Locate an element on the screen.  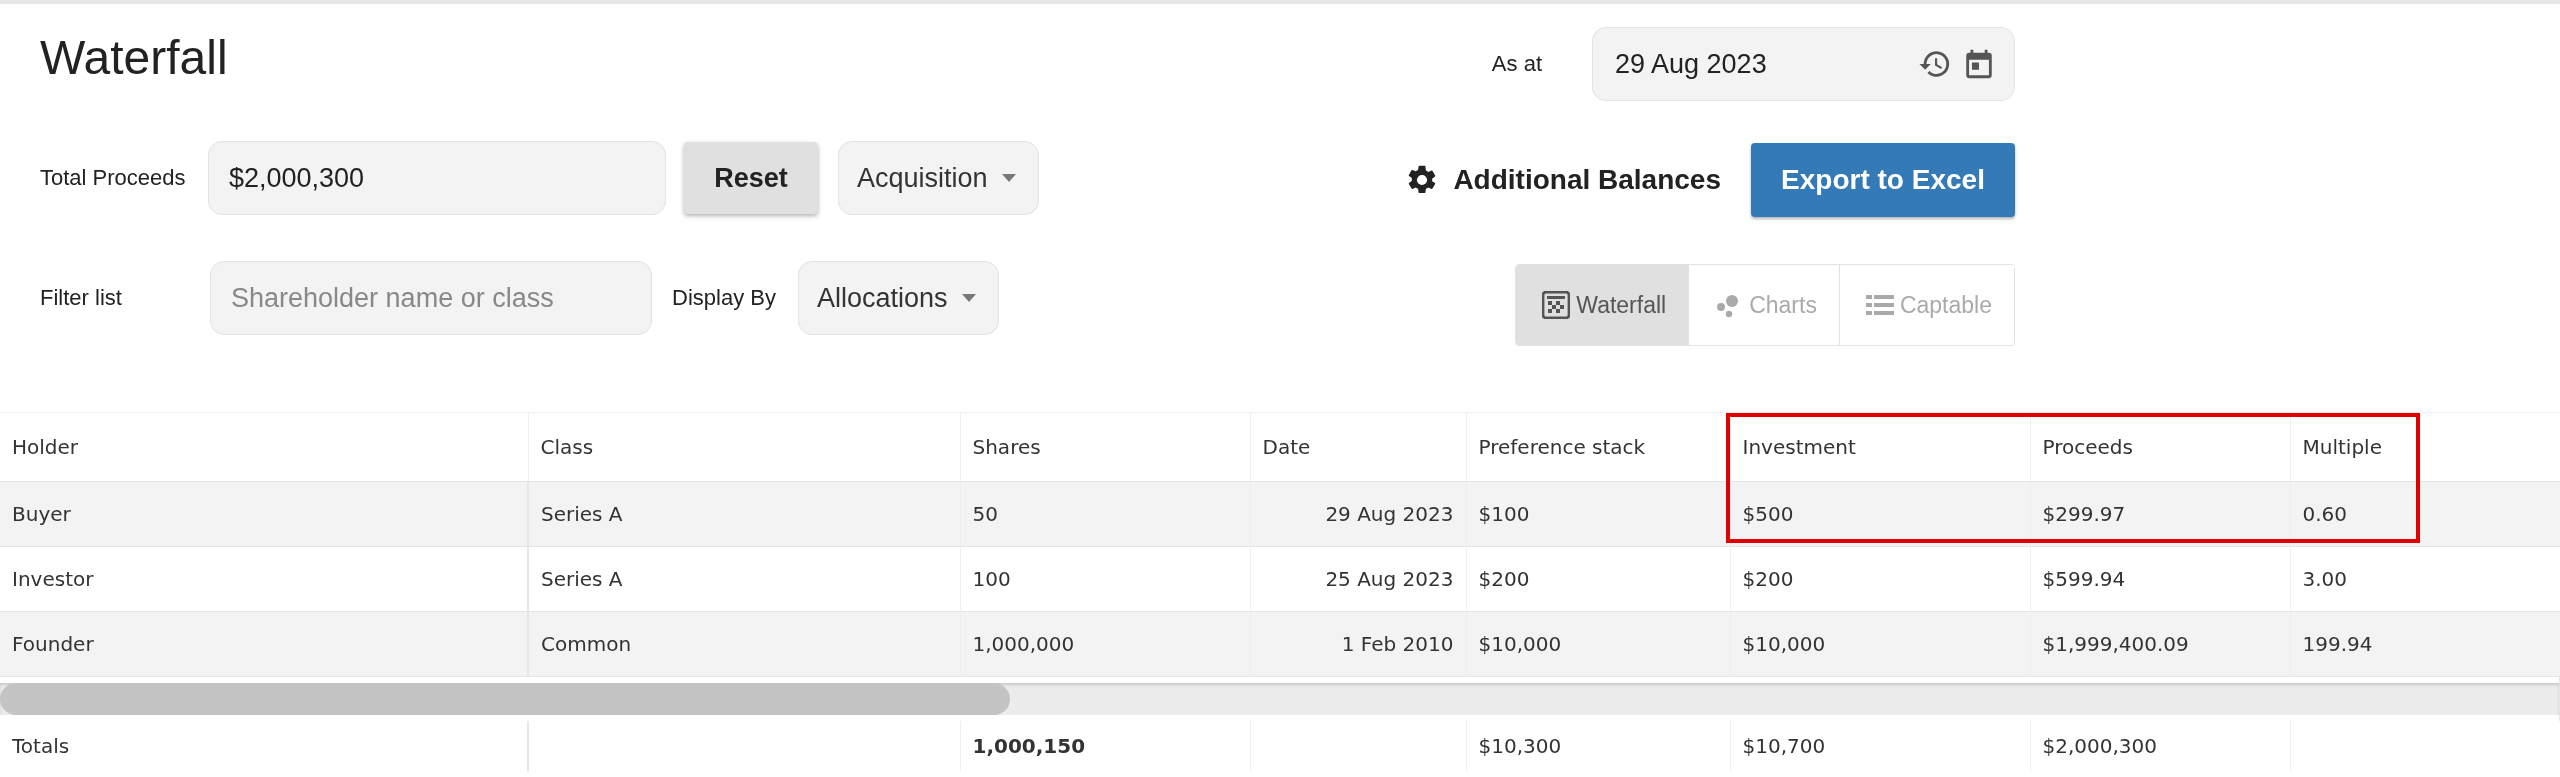
total-proceeds-label: Total Proceeds is located at coordinates (113, 178).